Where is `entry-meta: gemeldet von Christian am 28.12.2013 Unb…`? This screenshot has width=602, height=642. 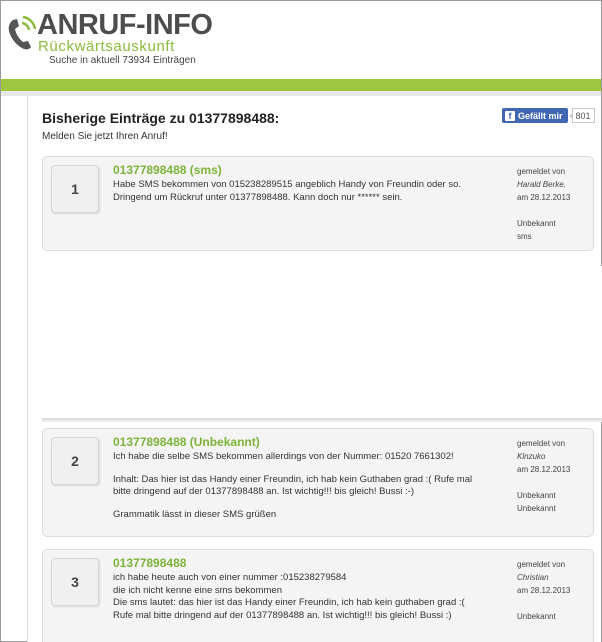
entry-meta: gemeldet von Christian am 28.12.2013 Unb… is located at coordinates (554, 590).